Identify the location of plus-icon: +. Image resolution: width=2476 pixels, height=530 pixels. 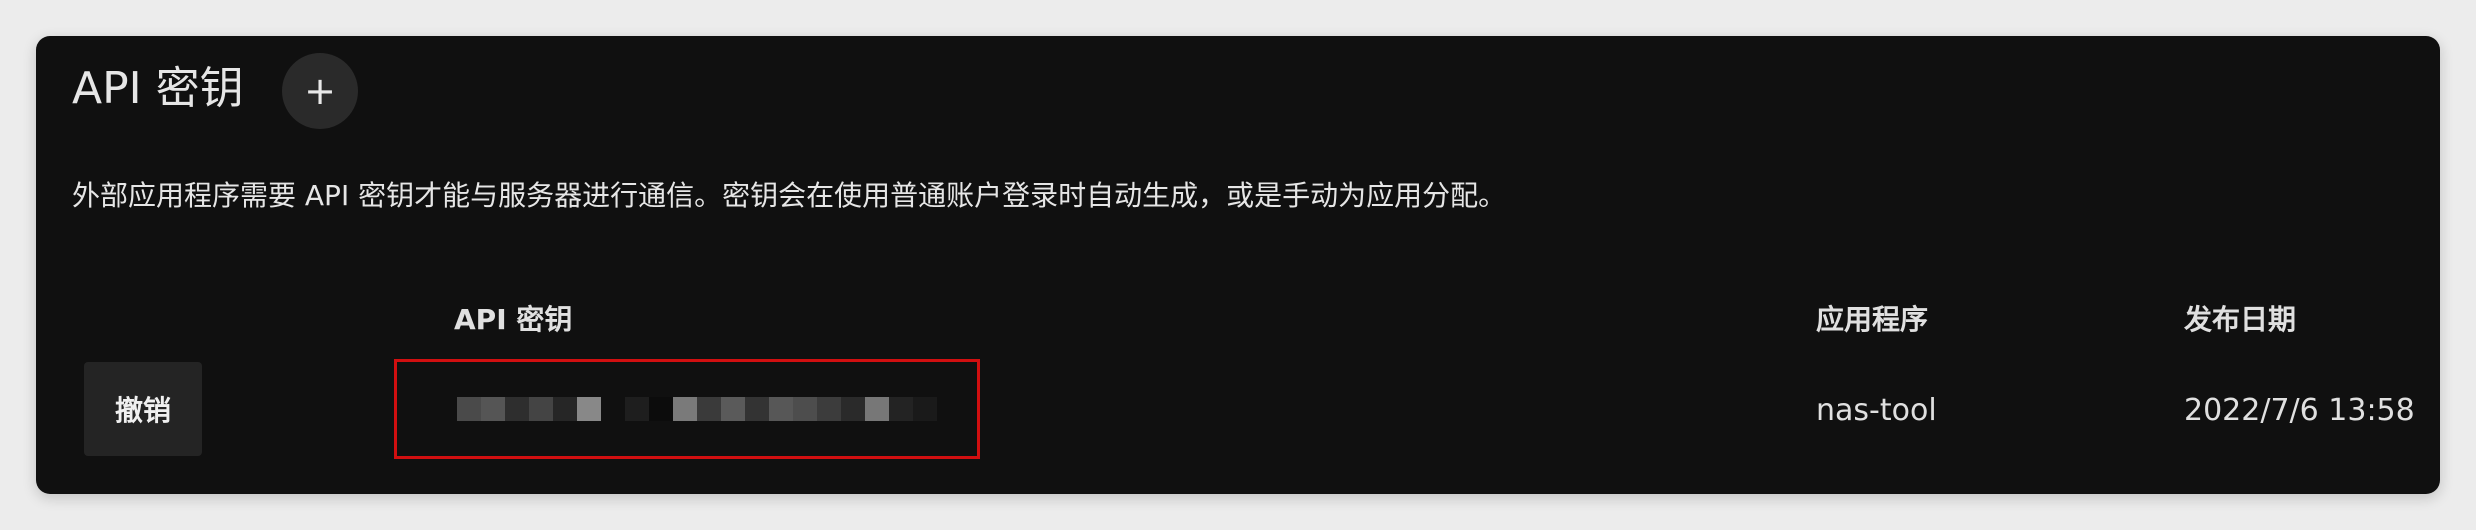
(320, 91).